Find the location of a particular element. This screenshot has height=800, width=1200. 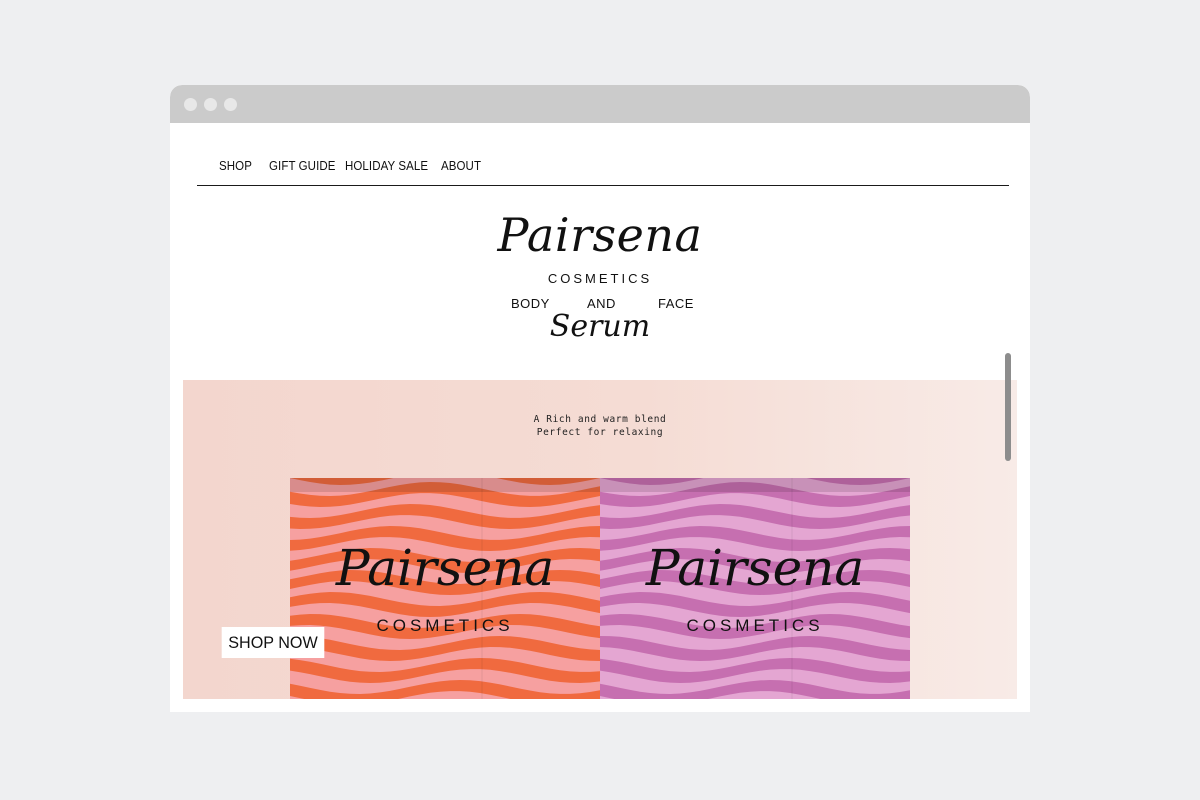

main-nav: SHOP GIFT GUIDE HOLIDAY SALE ABOUT is located at coordinates (603, 167).